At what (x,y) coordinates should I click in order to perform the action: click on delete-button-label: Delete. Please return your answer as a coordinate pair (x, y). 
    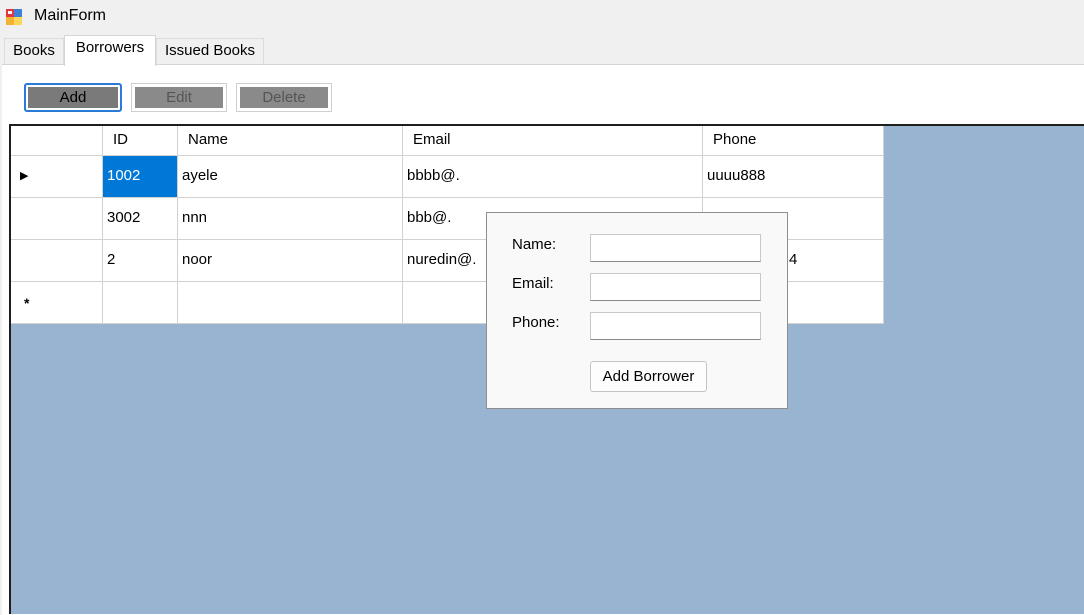
    Looking at the image, I should click on (284, 97).